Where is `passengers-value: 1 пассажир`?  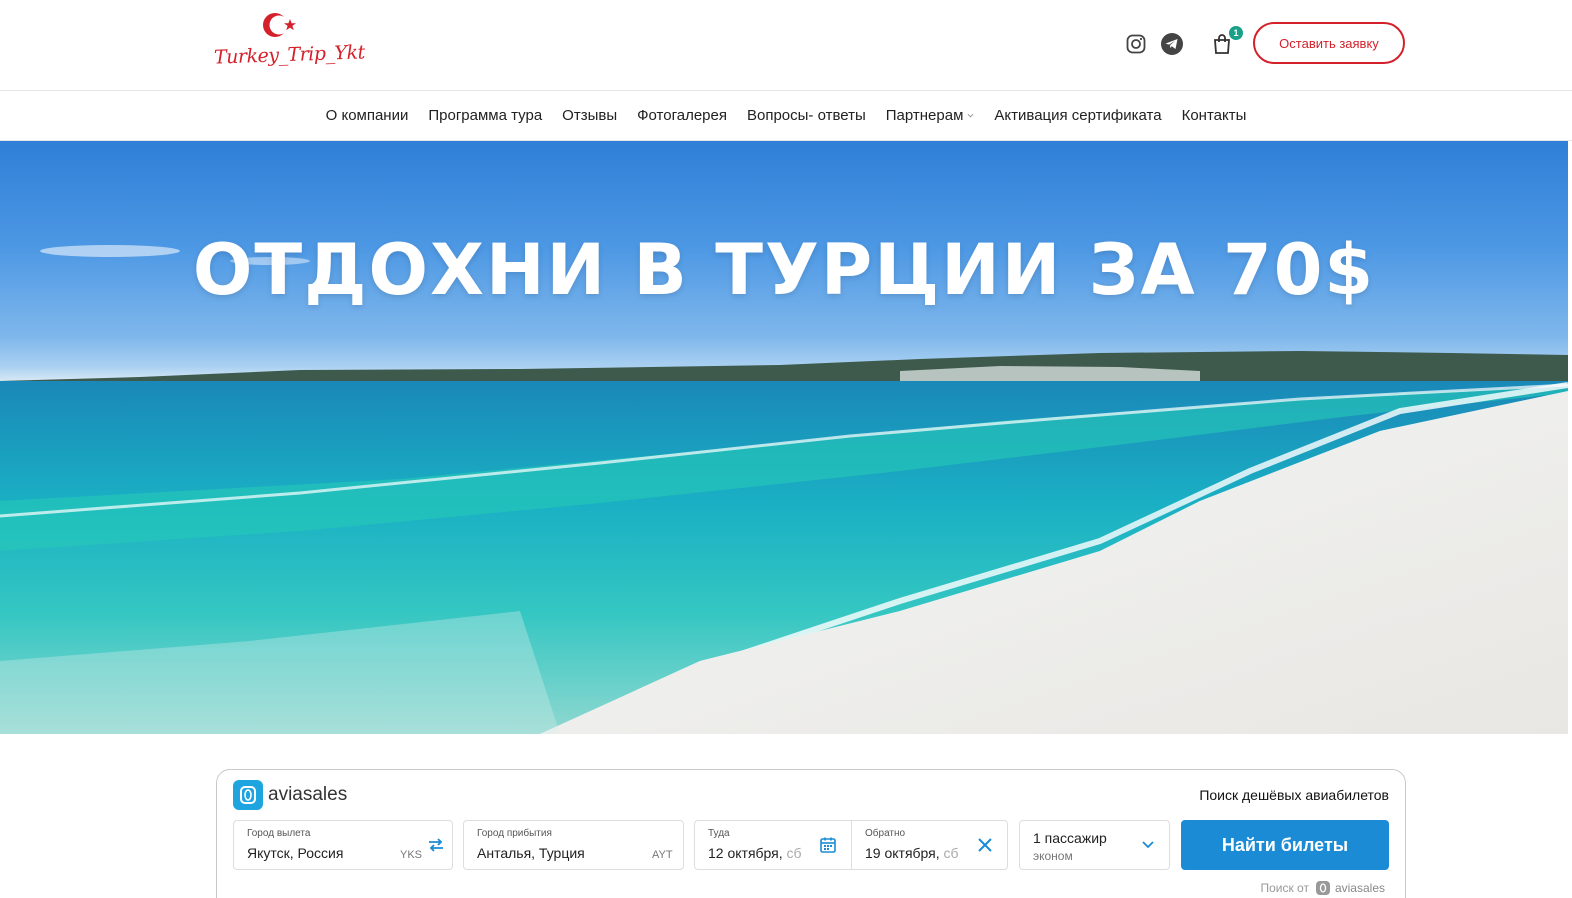 passengers-value: 1 пассажир is located at coordinates (1070, 838).